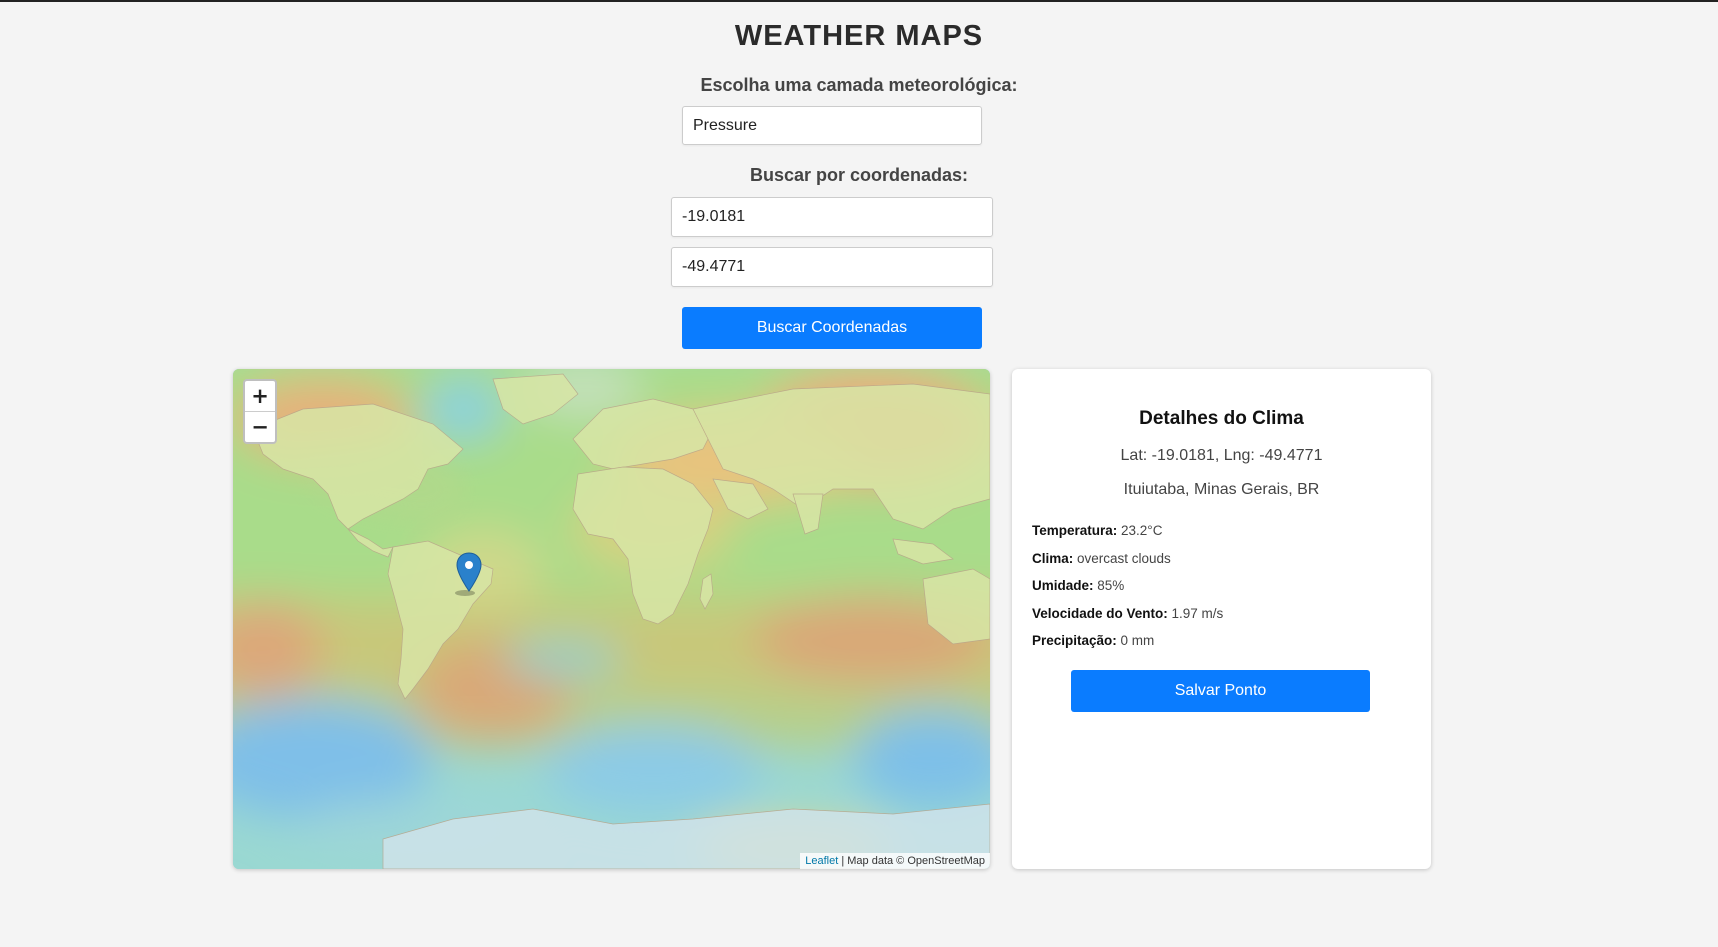 This screenshot has width=1718, height=947. What do you see at coordinates (1075, 530) in the screenshot?
I see `detail-label: Temperatura:` at bounding box center [1075, 530].